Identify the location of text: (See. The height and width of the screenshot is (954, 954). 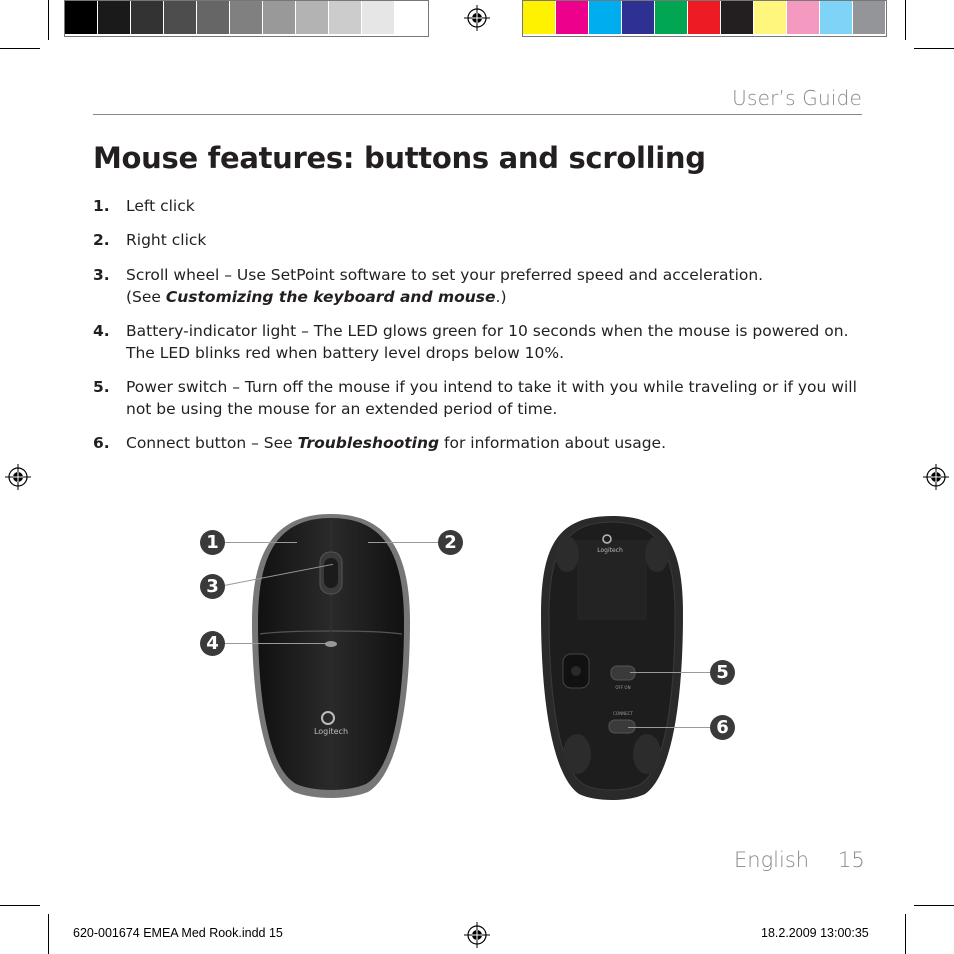
(146, 297).